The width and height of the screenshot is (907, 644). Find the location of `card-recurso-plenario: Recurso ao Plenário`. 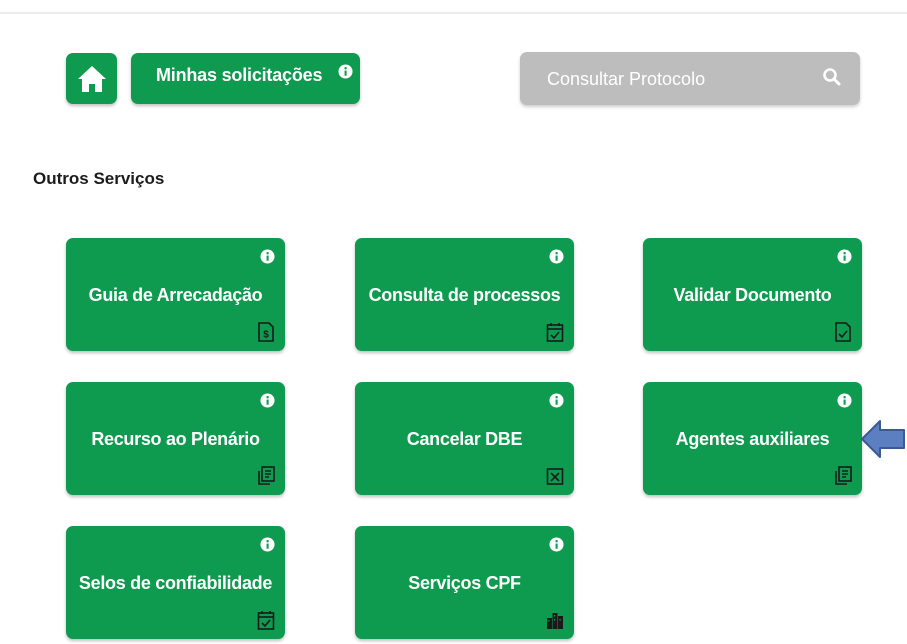

card-recurso-plenario: Recurso ao Plenário is located at coordinates (175, 438).